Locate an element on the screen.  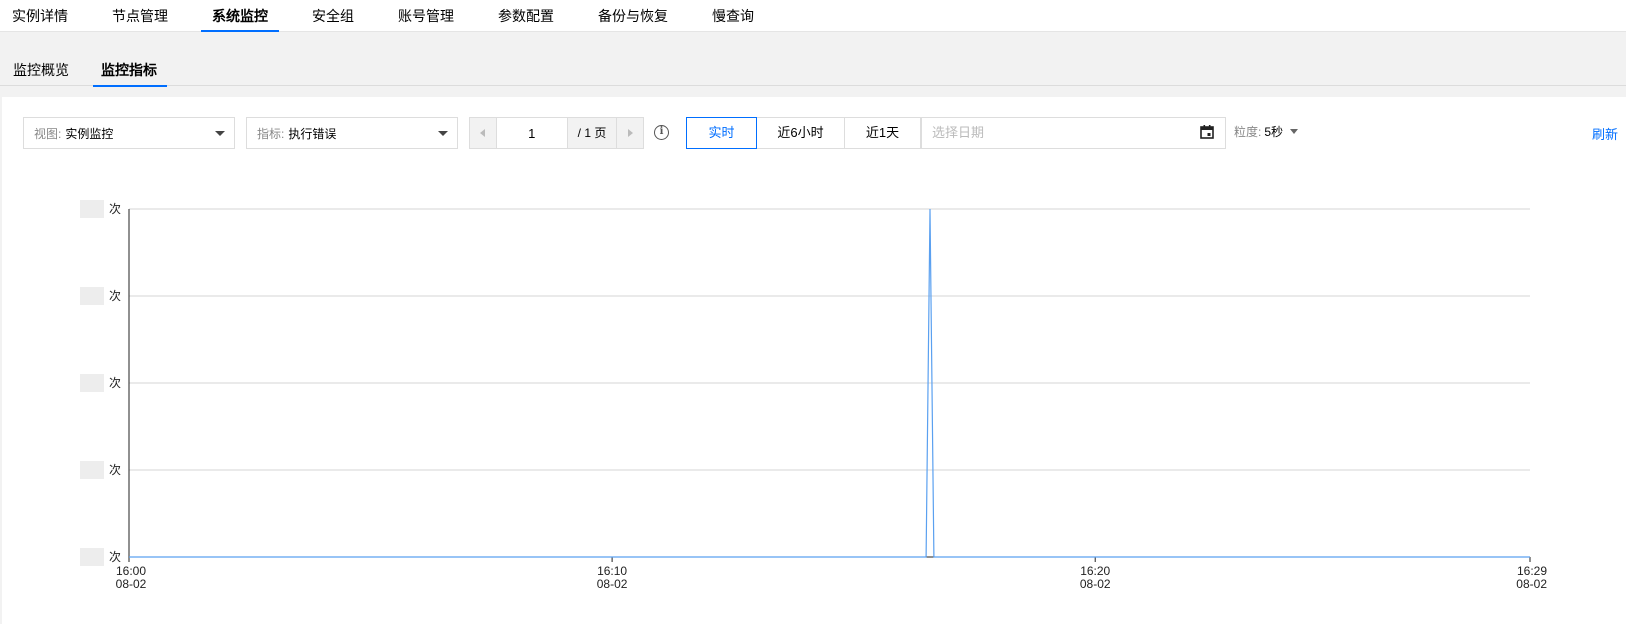
date-placeholder: 选择日期 is located at coordinates (958, 132).